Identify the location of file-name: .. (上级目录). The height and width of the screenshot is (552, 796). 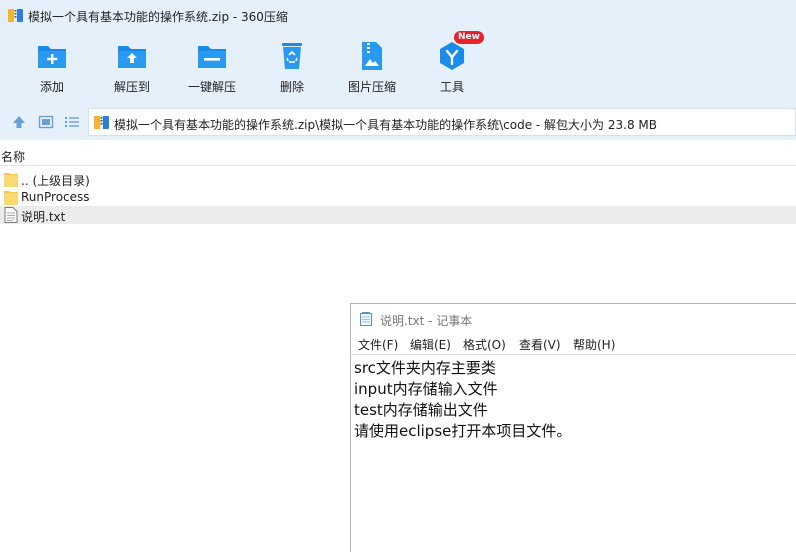
(55, 181).